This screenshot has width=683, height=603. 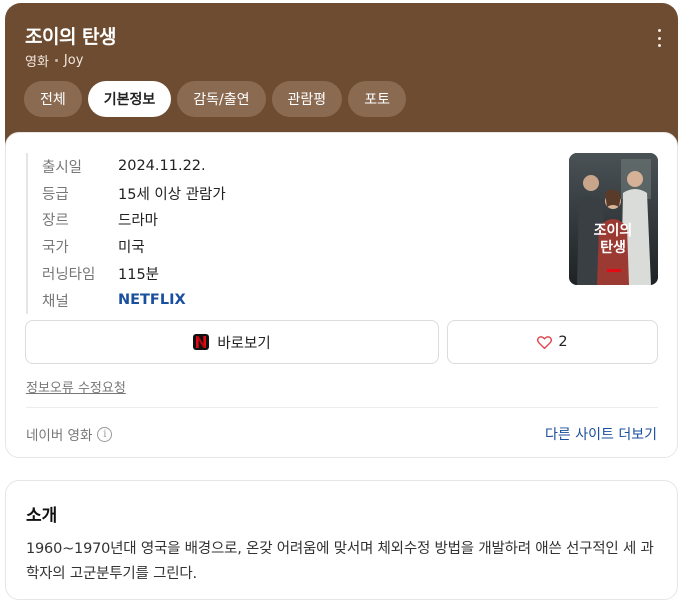 I want to click on info-row-release: 출시일 2024.11.22., so click(x=134, y=166).